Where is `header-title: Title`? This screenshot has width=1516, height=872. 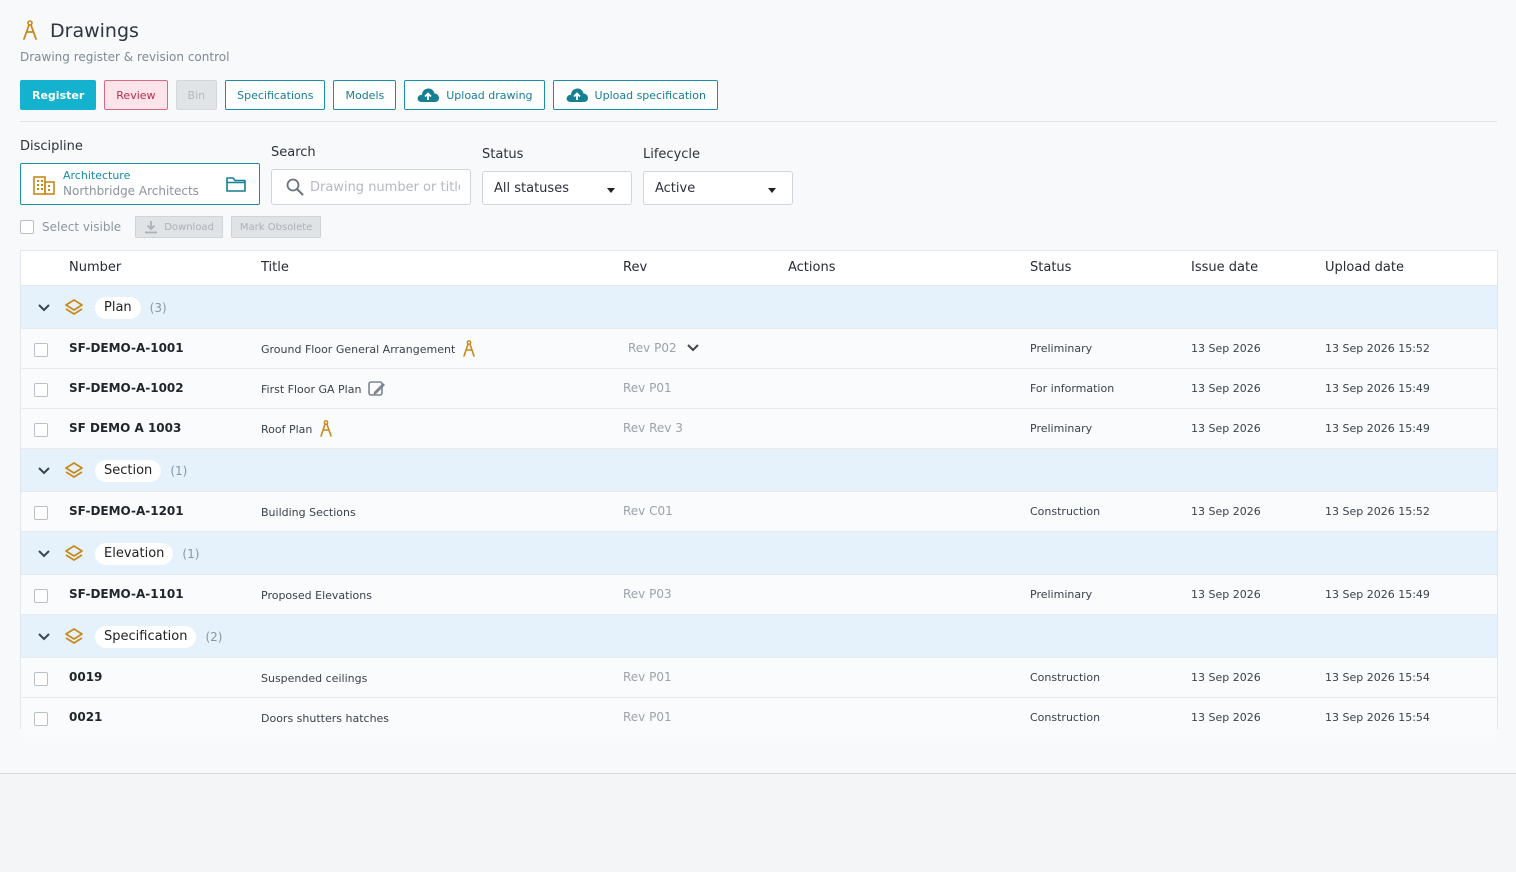
header-title: Title is located at coordinates (275, 267).